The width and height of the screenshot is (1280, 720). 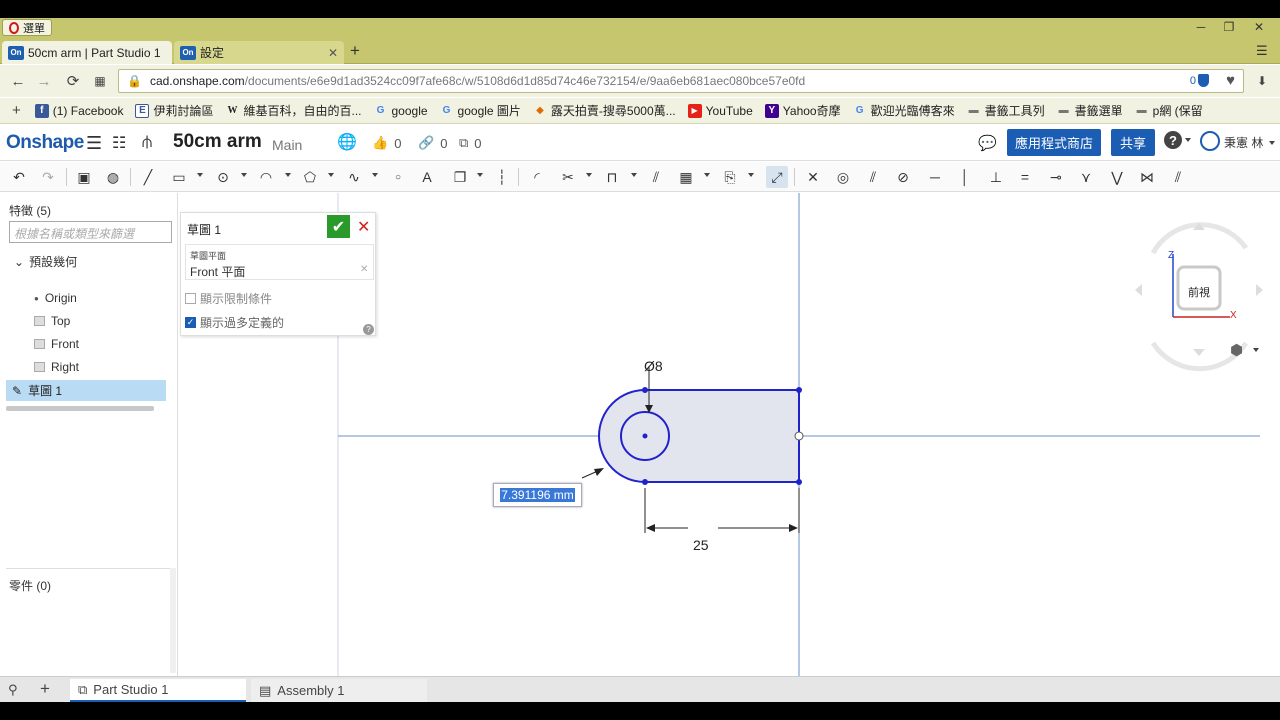 I want to click on user-name: 秉憲 林, so click(x=1243, y=142).